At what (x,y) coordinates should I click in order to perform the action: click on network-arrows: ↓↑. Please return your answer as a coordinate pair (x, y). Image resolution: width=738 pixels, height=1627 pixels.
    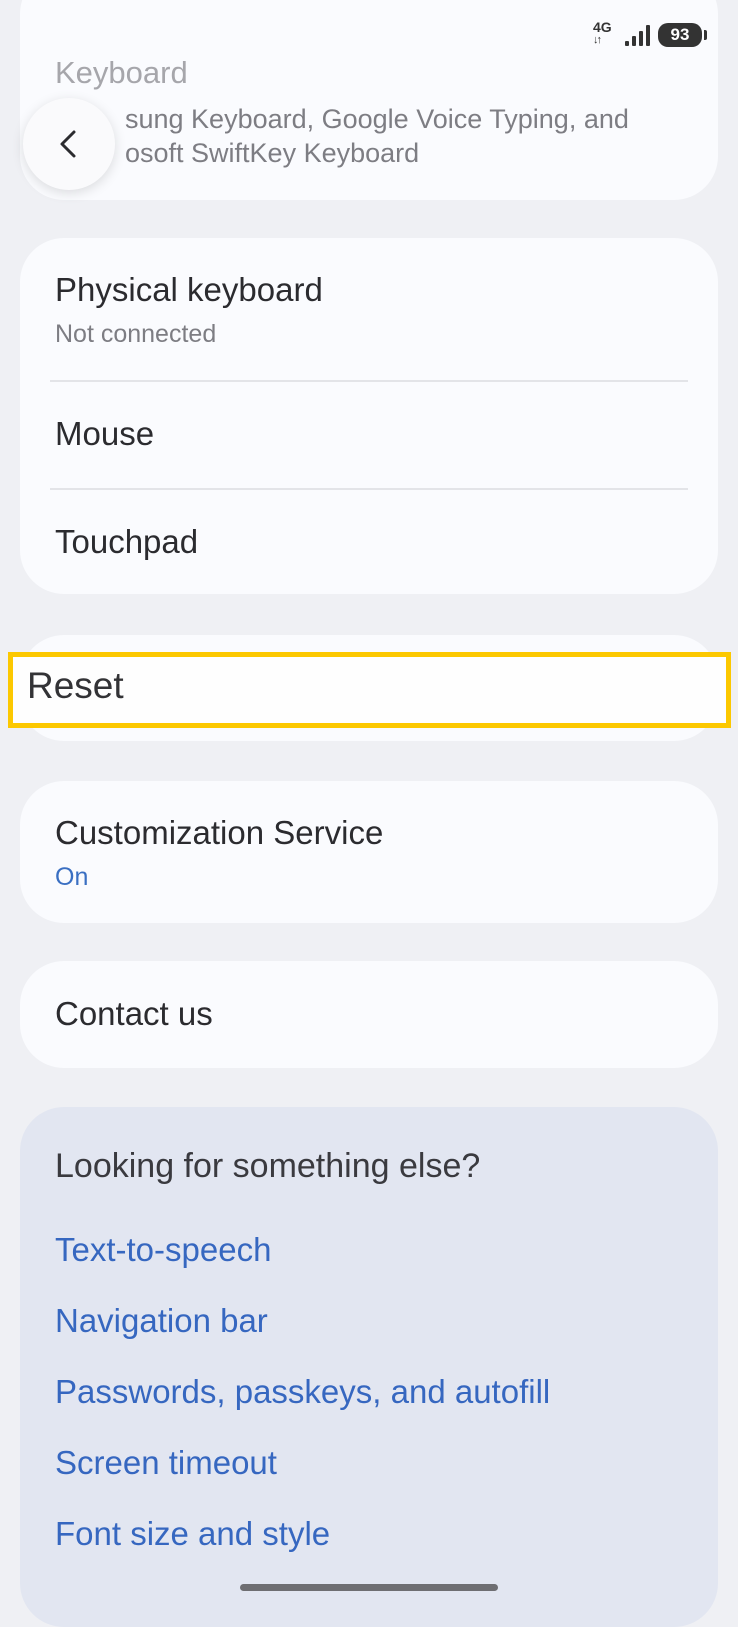
    Looking at the image, I should click on (597, 40).